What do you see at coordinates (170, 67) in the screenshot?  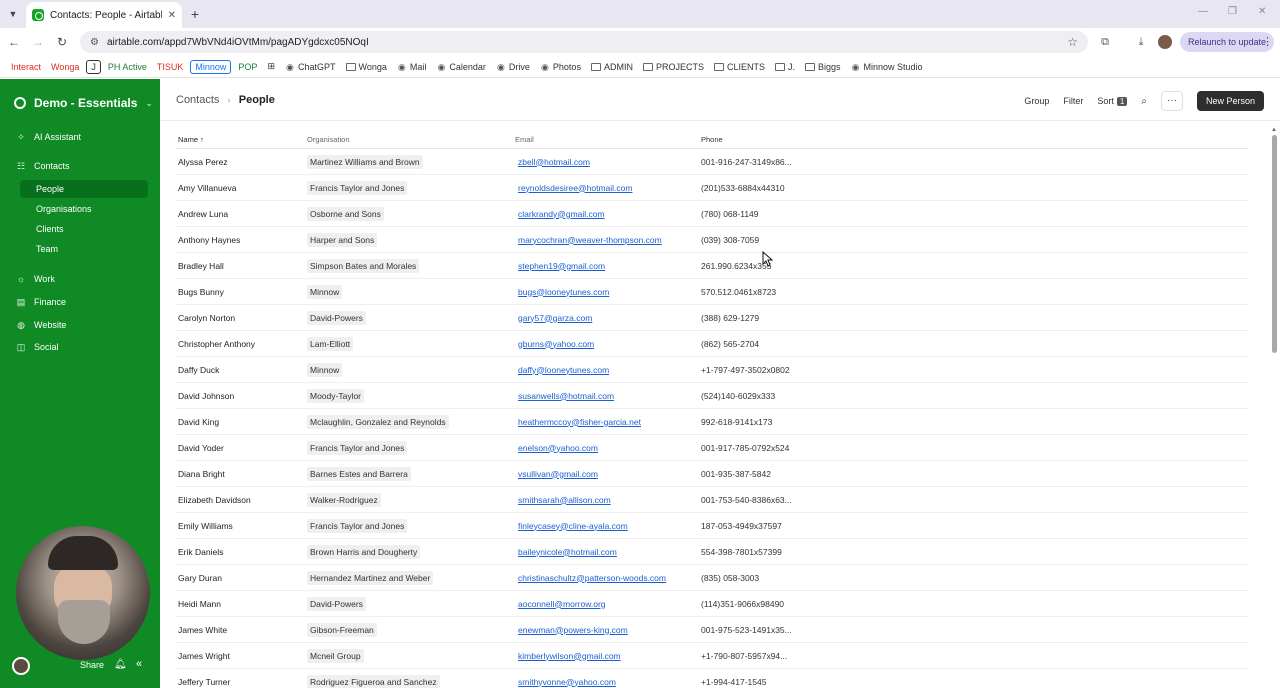 I see `bookmark-item: TISUK` at bounding box center [170, 67].